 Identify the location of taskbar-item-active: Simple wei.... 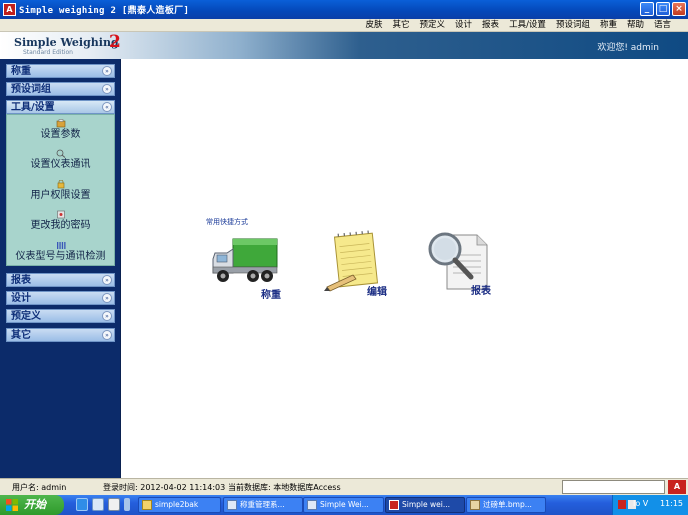
(425, 505).